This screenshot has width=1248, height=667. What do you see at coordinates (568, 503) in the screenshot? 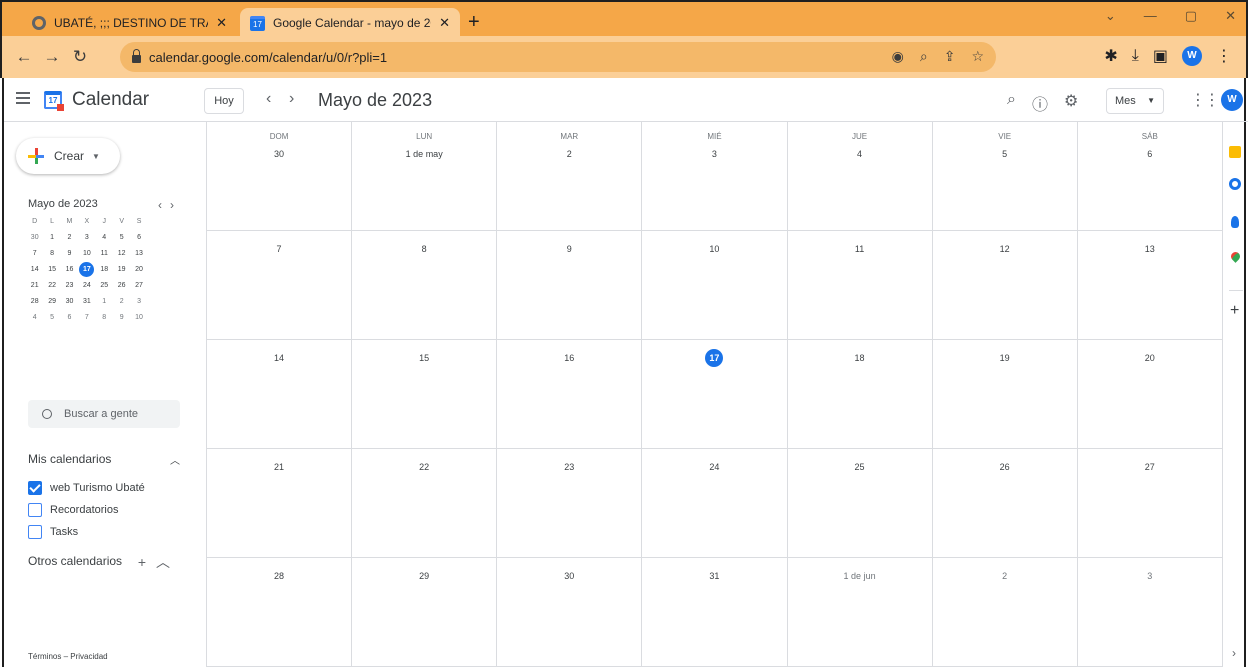
I see `day-cell: 23` at bounding box center [568, 503].